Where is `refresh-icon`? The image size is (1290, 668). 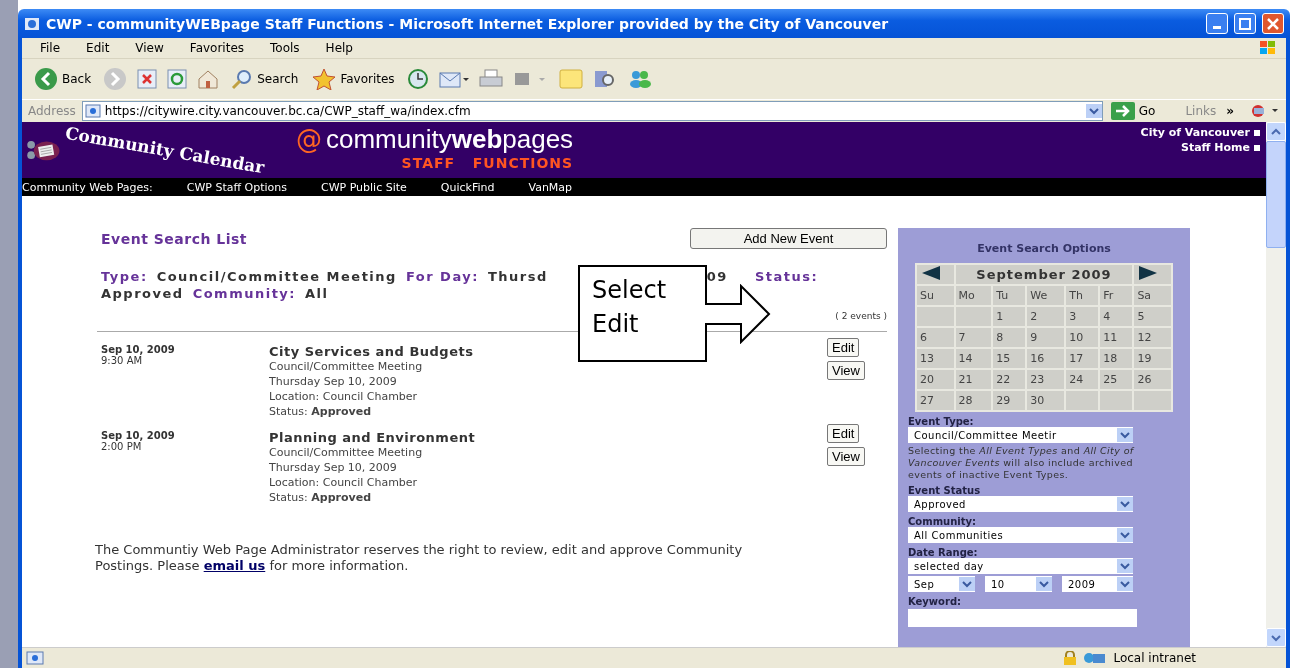 refresh-icon is located at coordinates (177, 79).